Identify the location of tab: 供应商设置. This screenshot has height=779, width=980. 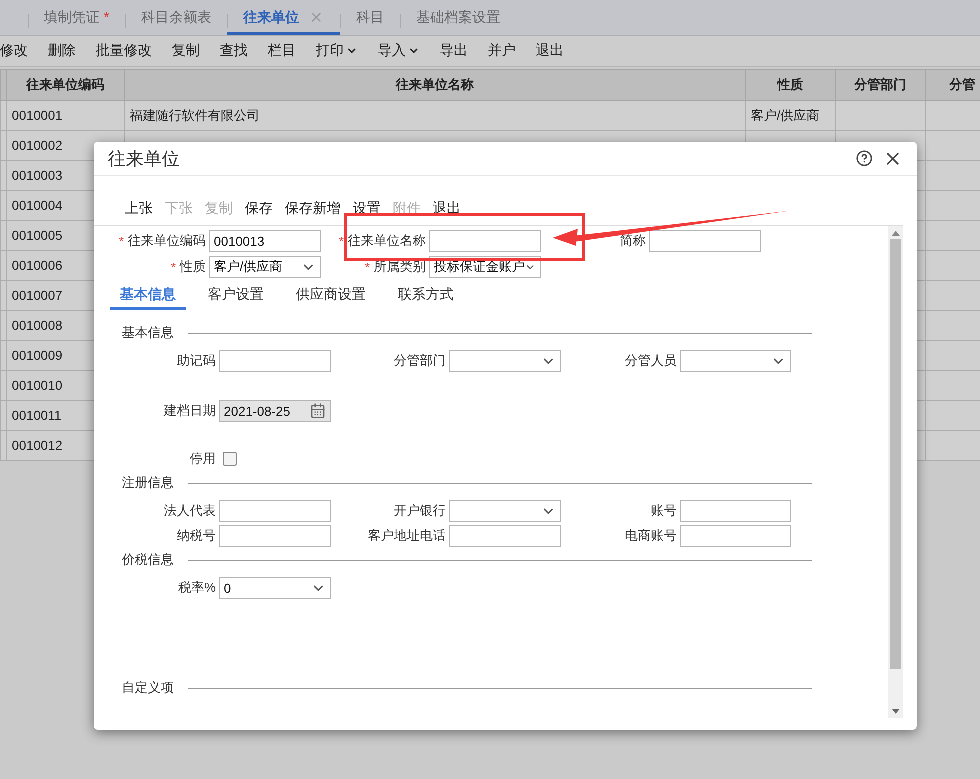
(331, 298).